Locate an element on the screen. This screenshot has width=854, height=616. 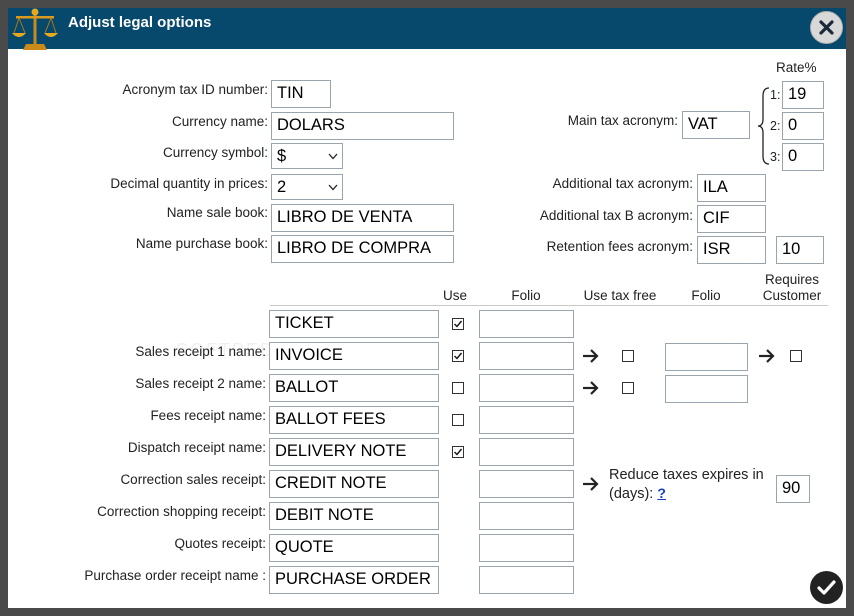
use-tax-free-checkbox-ballot is located at coordinates (628, 388).